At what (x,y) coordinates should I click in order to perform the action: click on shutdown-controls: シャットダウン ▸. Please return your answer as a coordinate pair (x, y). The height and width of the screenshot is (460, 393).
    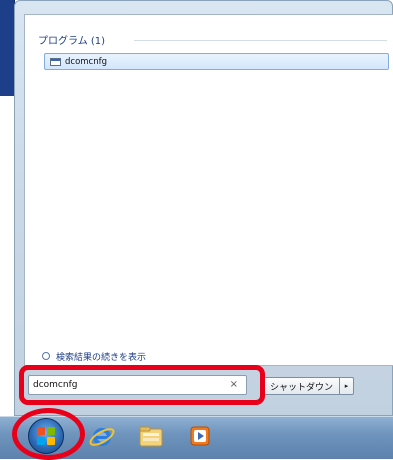
    Looking at the image, I should click on (309, 386).